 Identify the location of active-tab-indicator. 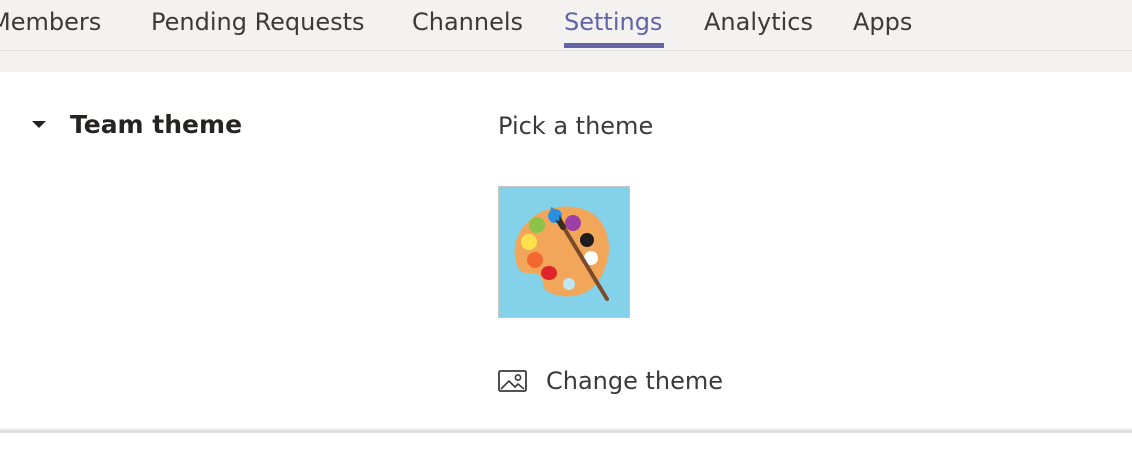
(614, 45).